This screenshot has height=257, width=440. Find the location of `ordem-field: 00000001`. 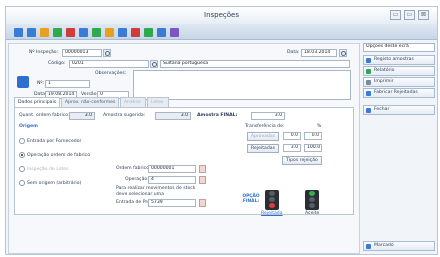

ordem-field: 00000001 is located at coordinates (172, 169).